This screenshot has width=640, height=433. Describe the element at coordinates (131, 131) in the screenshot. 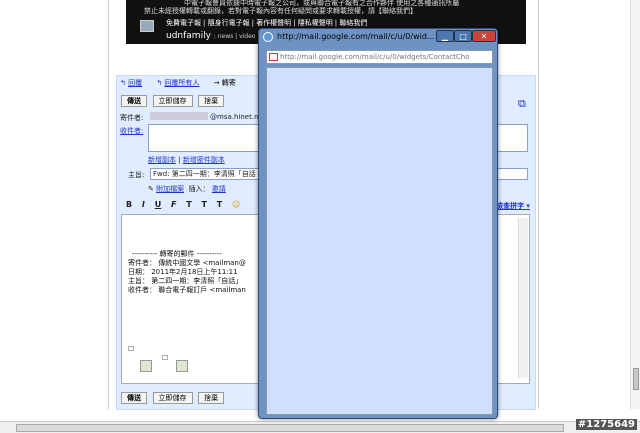

I see `to-label: 收件者:` at that location.